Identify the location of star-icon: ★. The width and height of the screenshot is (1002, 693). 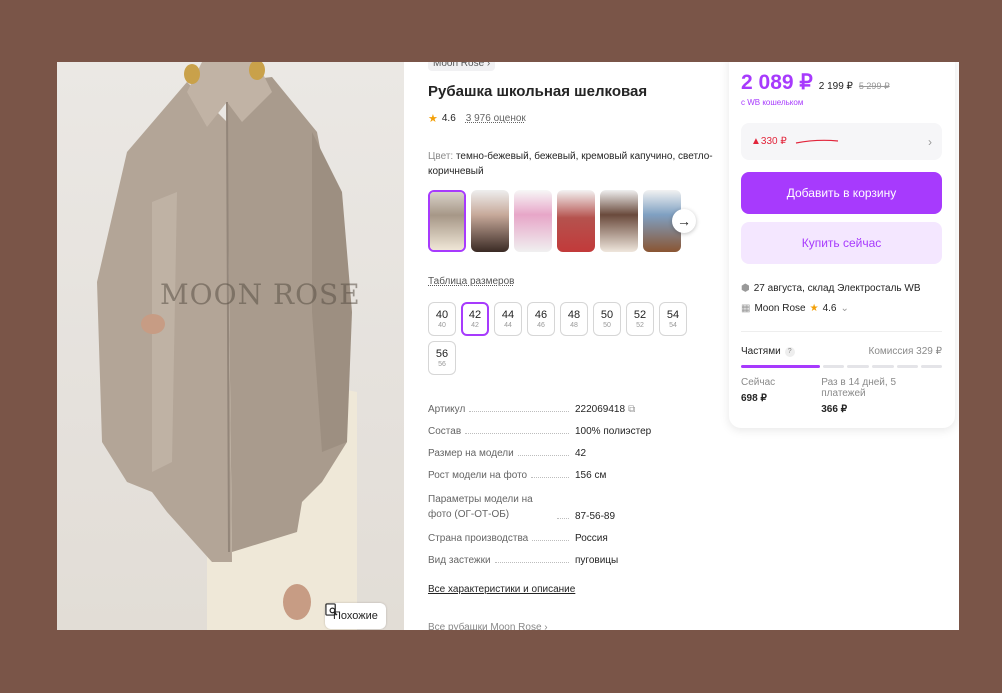
(814, 308).